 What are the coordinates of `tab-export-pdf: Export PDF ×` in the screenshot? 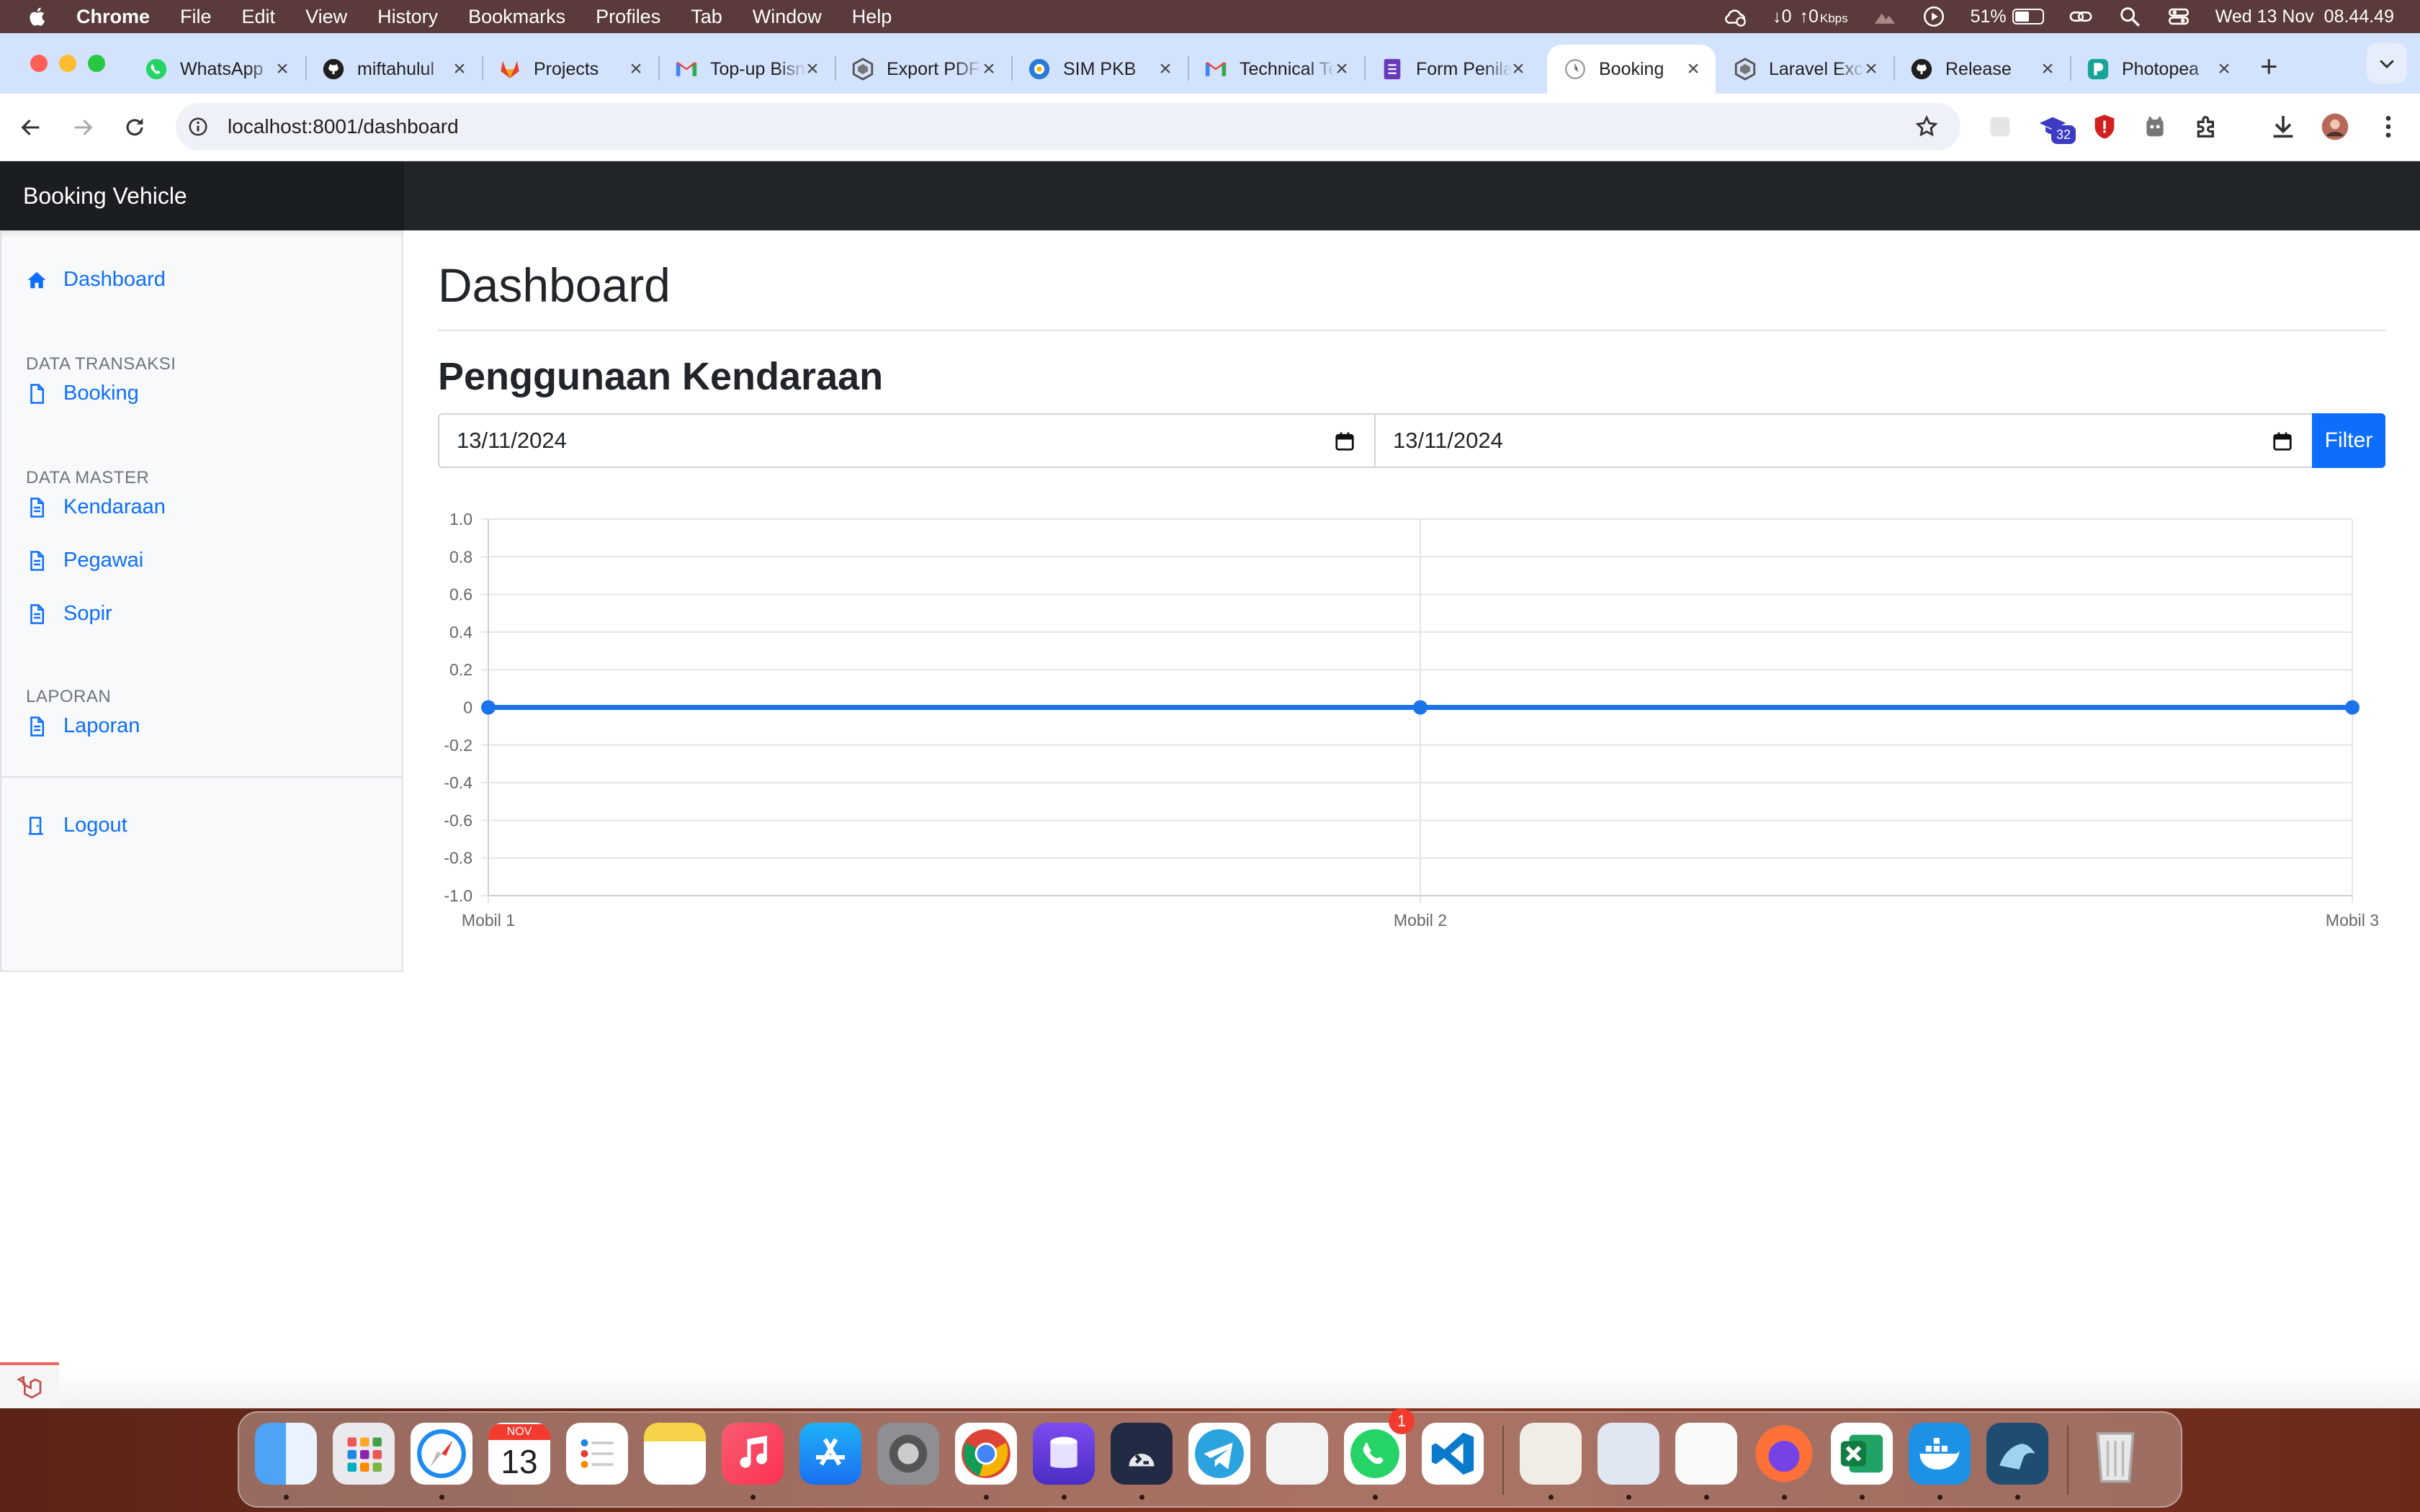 It's located at (923, 69).